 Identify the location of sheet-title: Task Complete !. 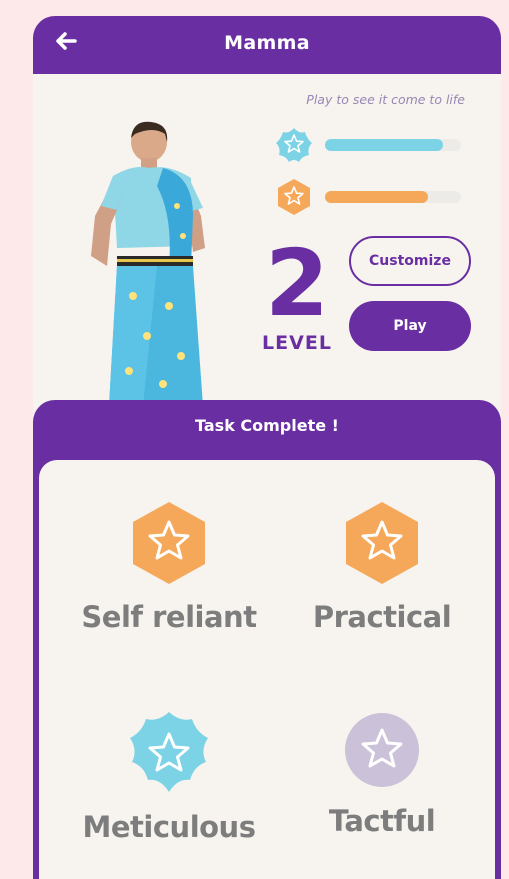
(267, 425).